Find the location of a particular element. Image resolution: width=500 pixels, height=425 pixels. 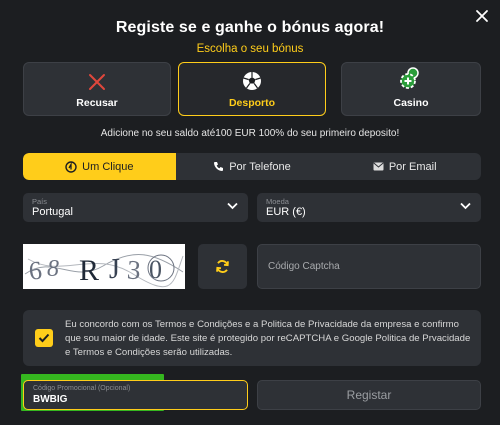

close-x-icon is located at coordinates (97, 82).